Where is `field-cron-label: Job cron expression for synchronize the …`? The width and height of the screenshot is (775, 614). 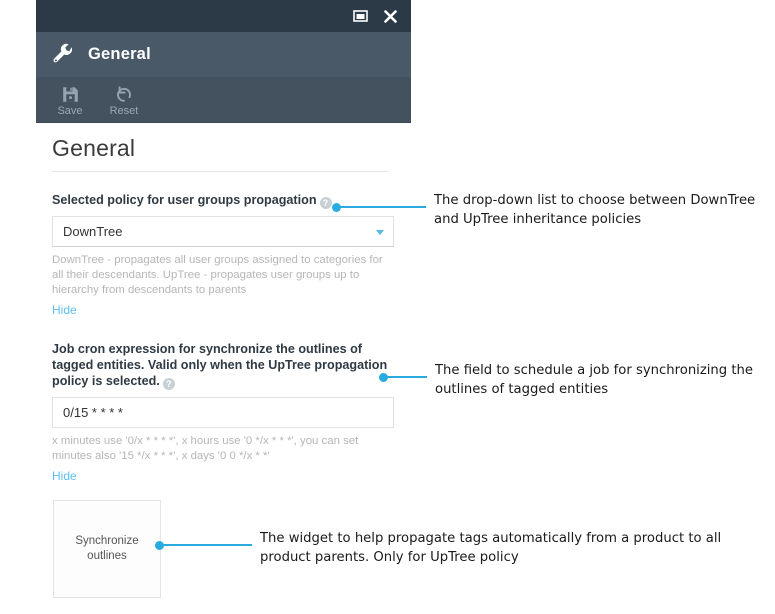 field-cron-label: Job cron expression for synchronize the … is located at coordinates (220, 365).